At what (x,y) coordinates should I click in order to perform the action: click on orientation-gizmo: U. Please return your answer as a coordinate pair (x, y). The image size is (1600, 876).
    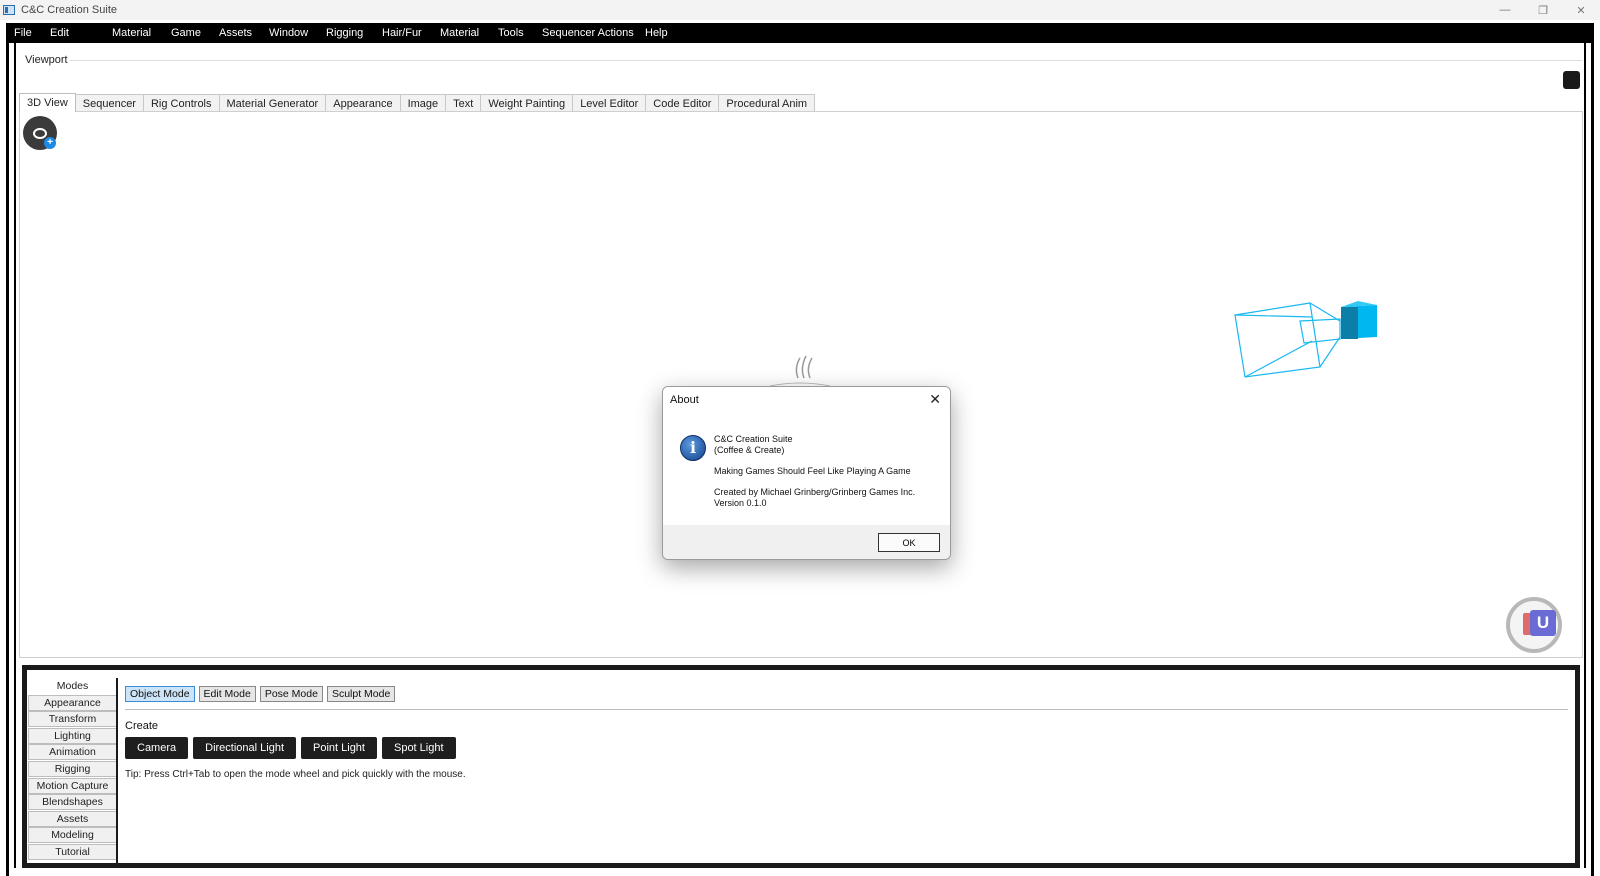
    Looking at the image, I should click on (1534, 625).